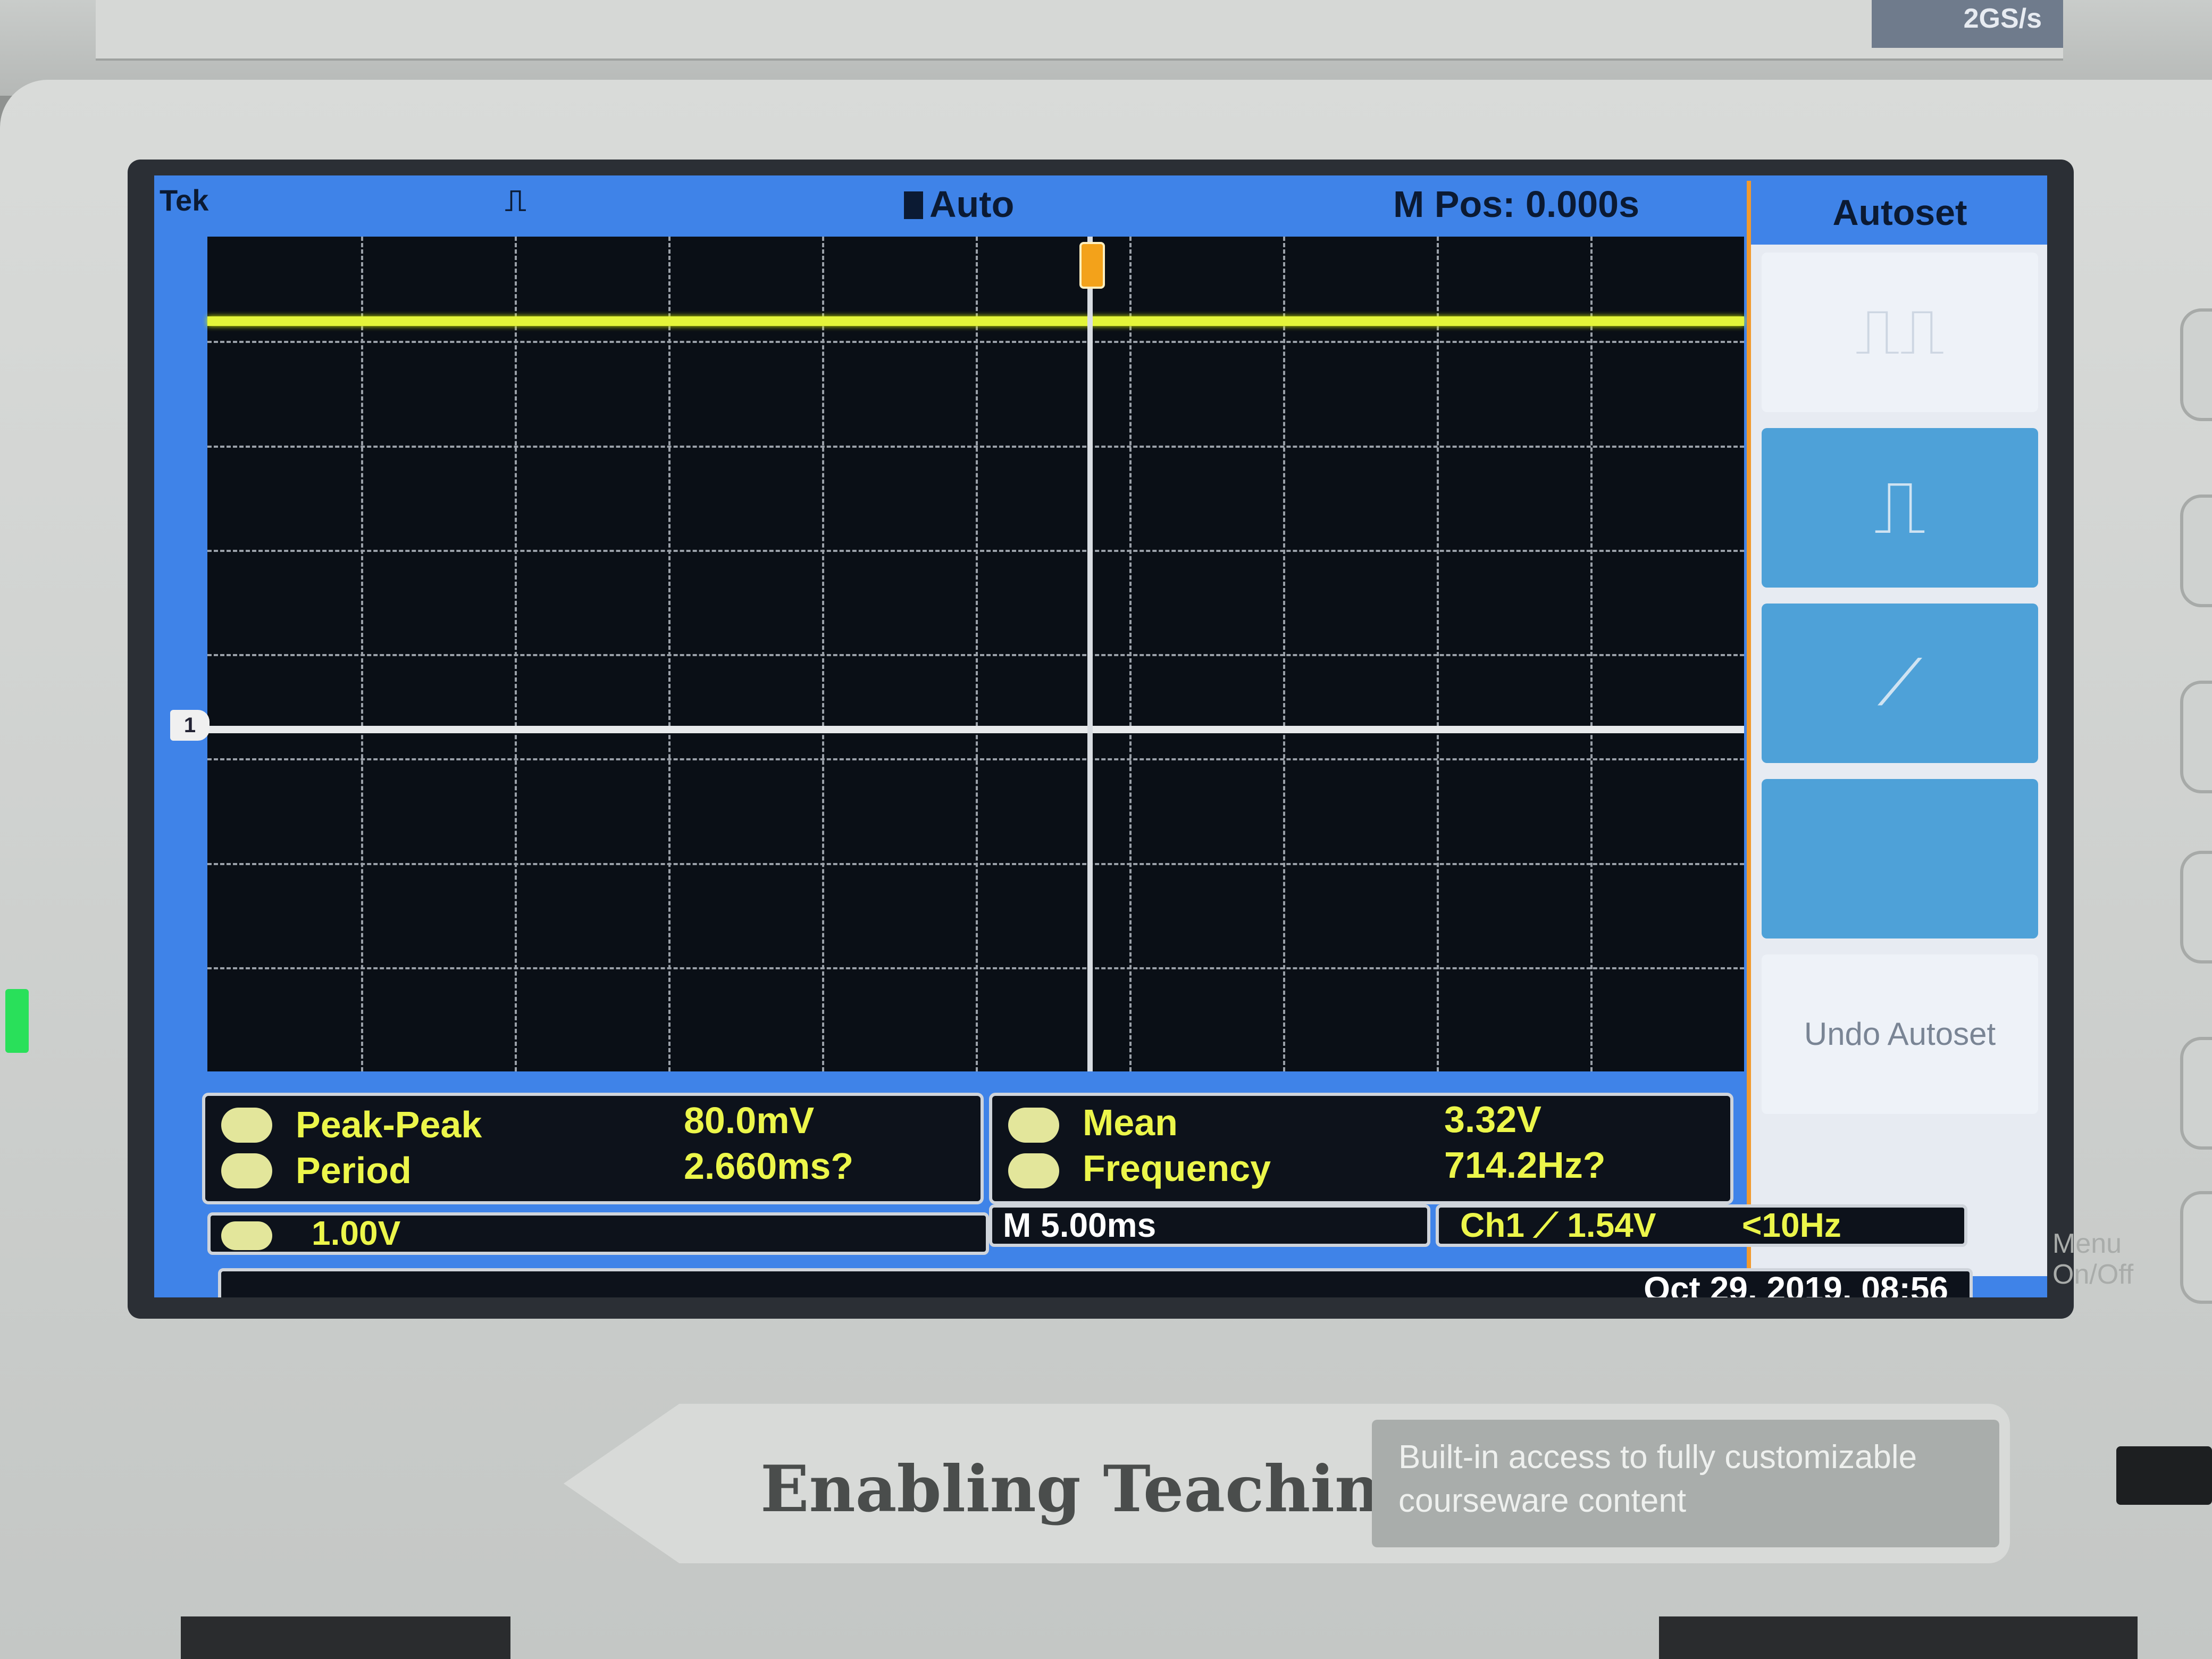 The image size is (2212, 1659). Describe the element at coordinates (1177, 1168) in the screenshot. I see `measurement-name: Frequency` at that location.